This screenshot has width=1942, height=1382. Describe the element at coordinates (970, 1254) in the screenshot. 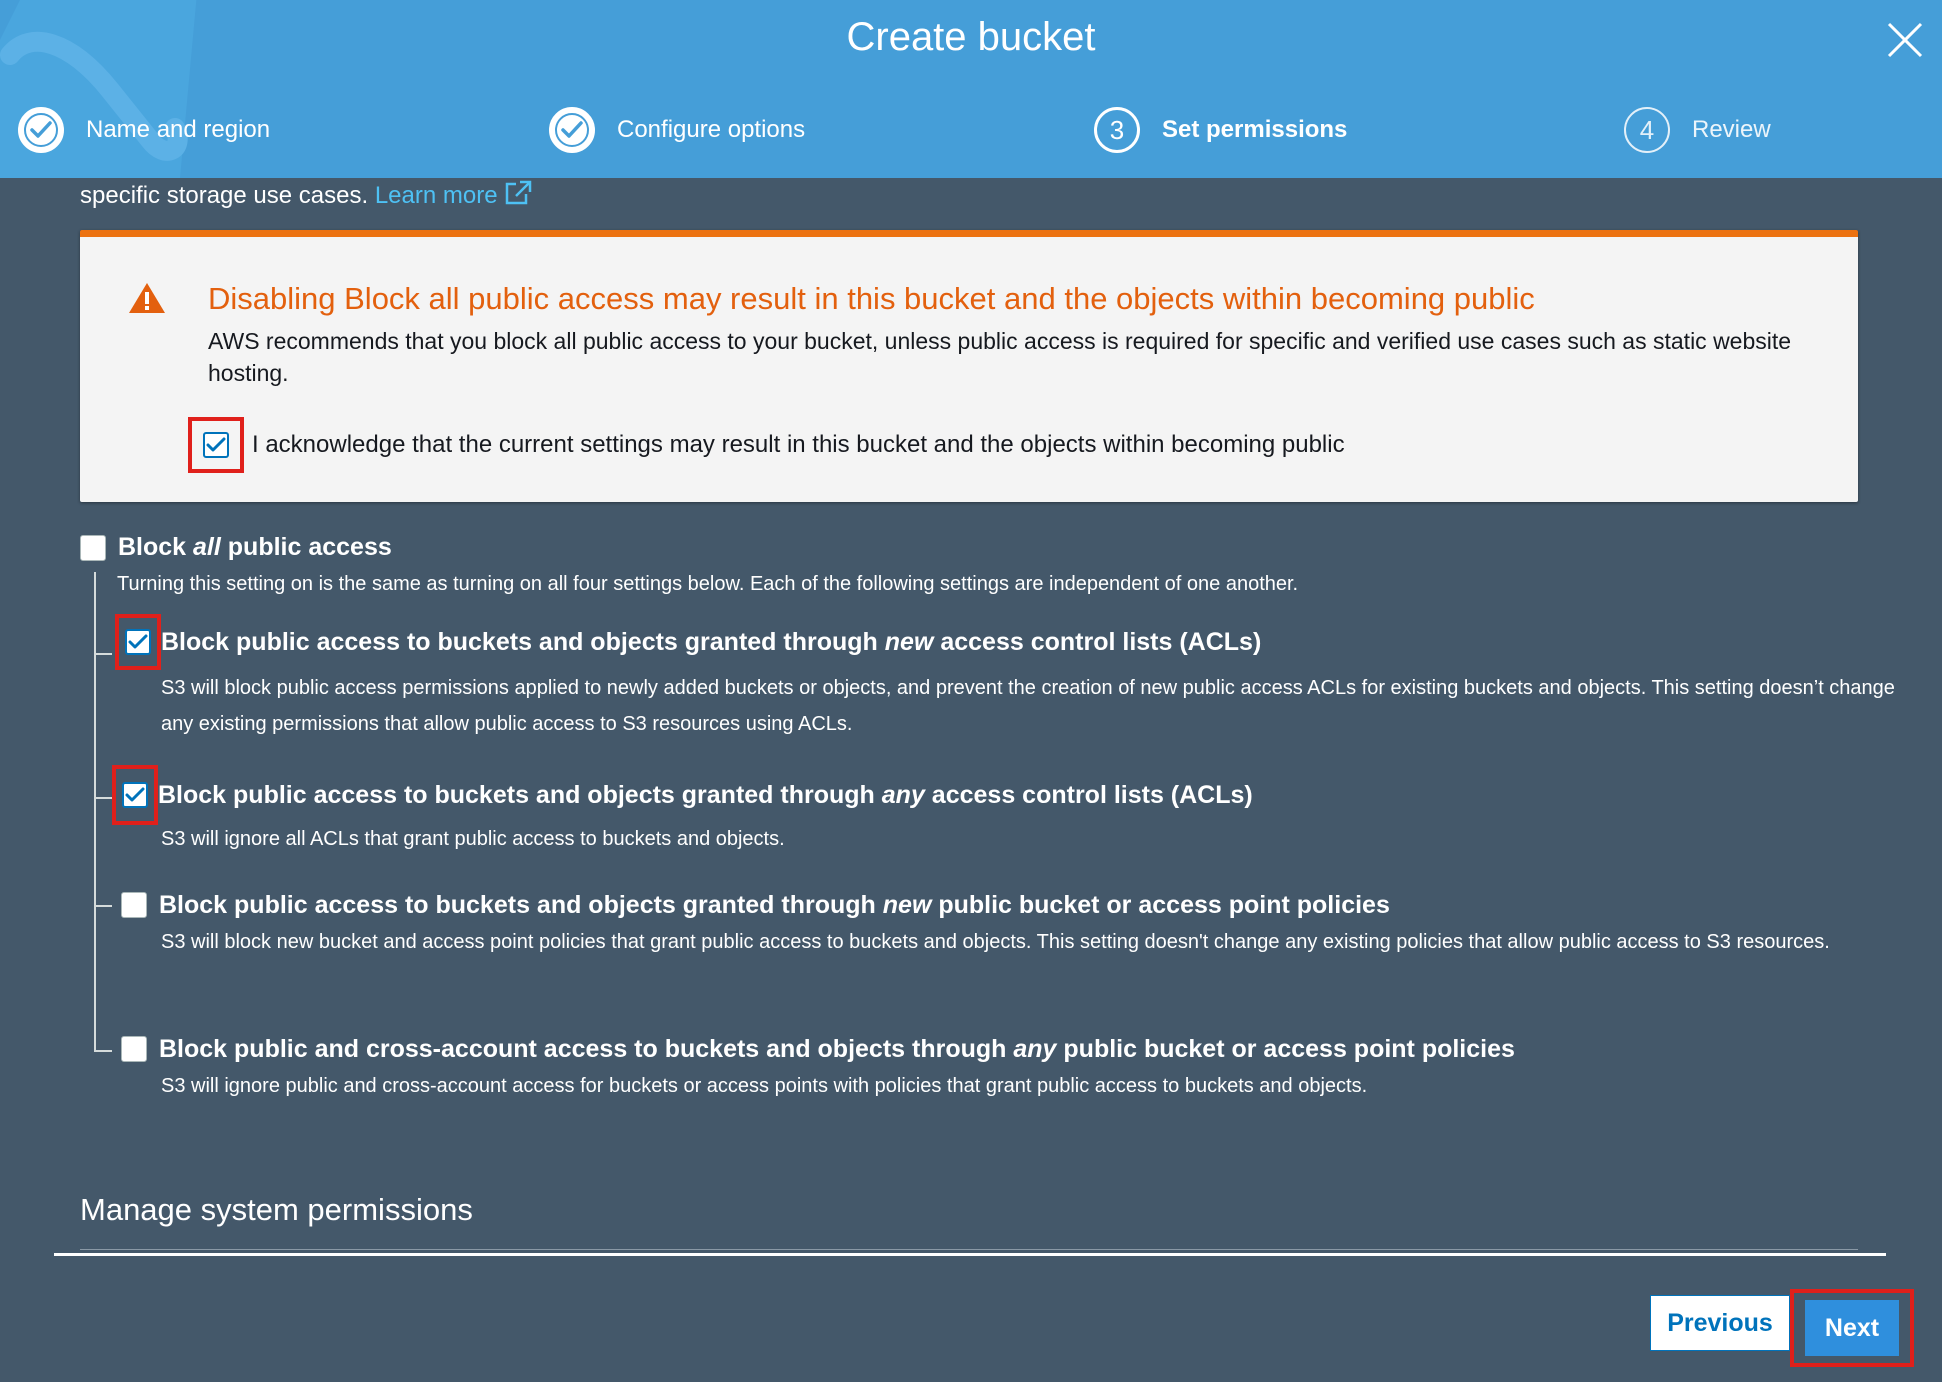

I see `footer-divider` at that location.